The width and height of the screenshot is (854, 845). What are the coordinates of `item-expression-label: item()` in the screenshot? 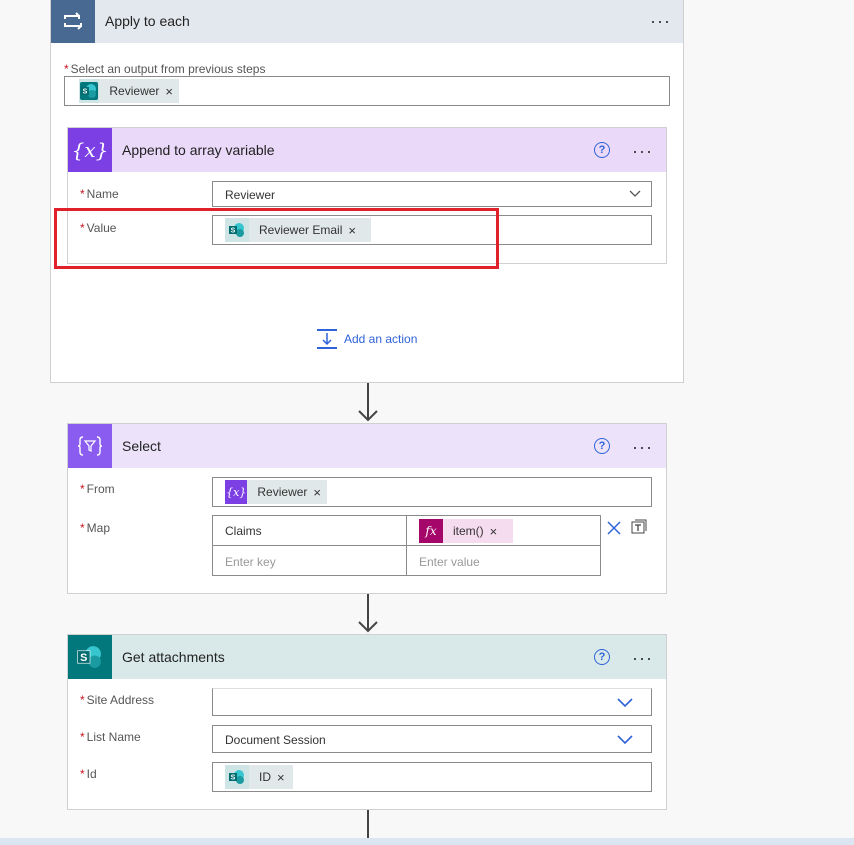 It's located at (468, 531).